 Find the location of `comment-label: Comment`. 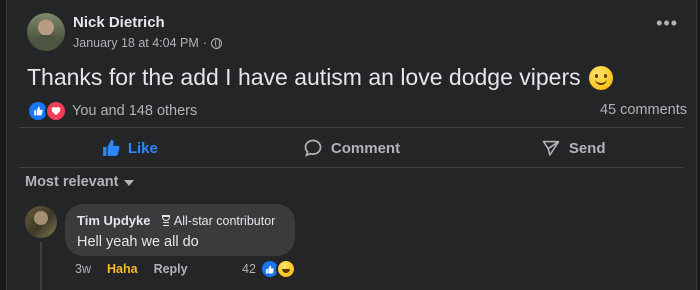

comment-label: Comment is located at coordinates (365, 148).